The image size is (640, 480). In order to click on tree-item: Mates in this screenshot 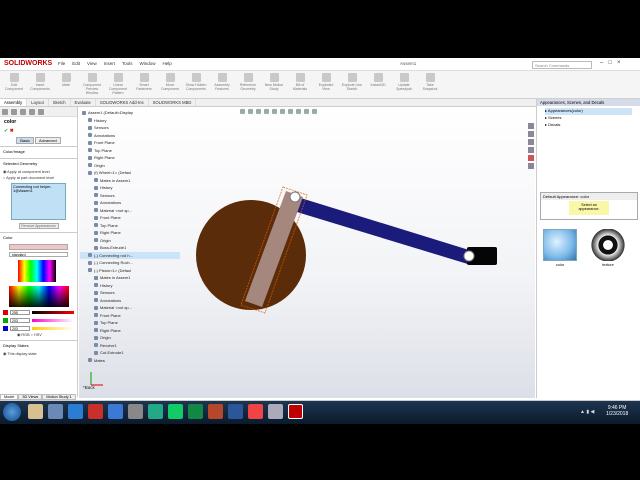, I will do `click(130, 361)`.